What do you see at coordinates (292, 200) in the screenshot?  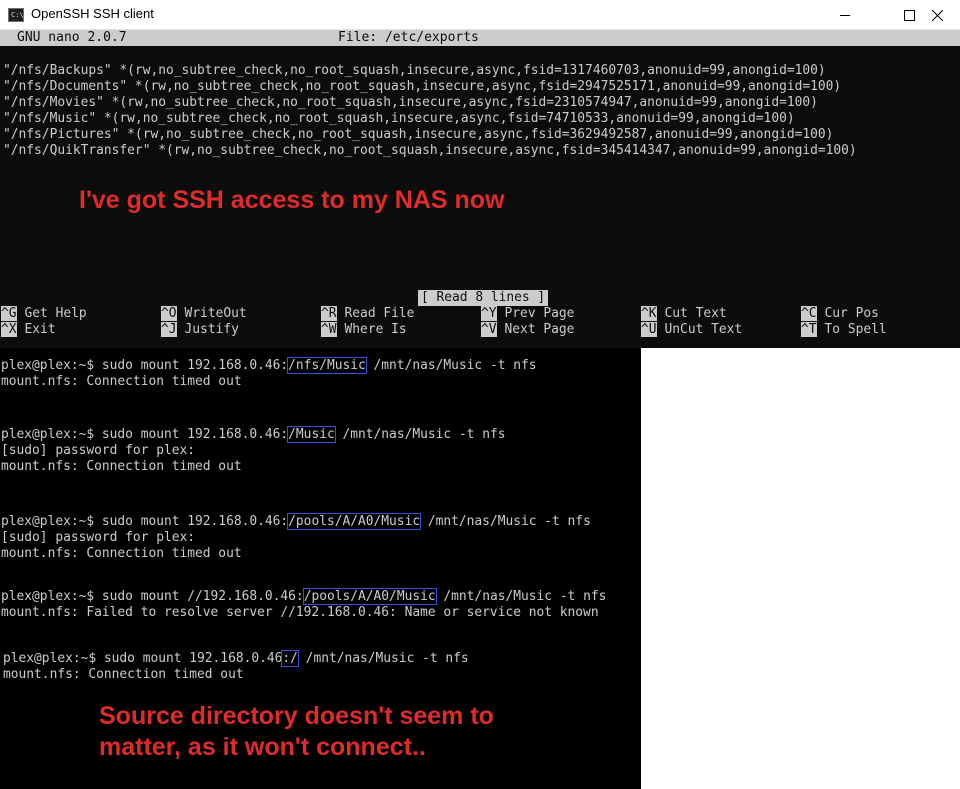 I see `annotation-top: I've got SSH access to my NAS now` at bounding box center [292, 200].